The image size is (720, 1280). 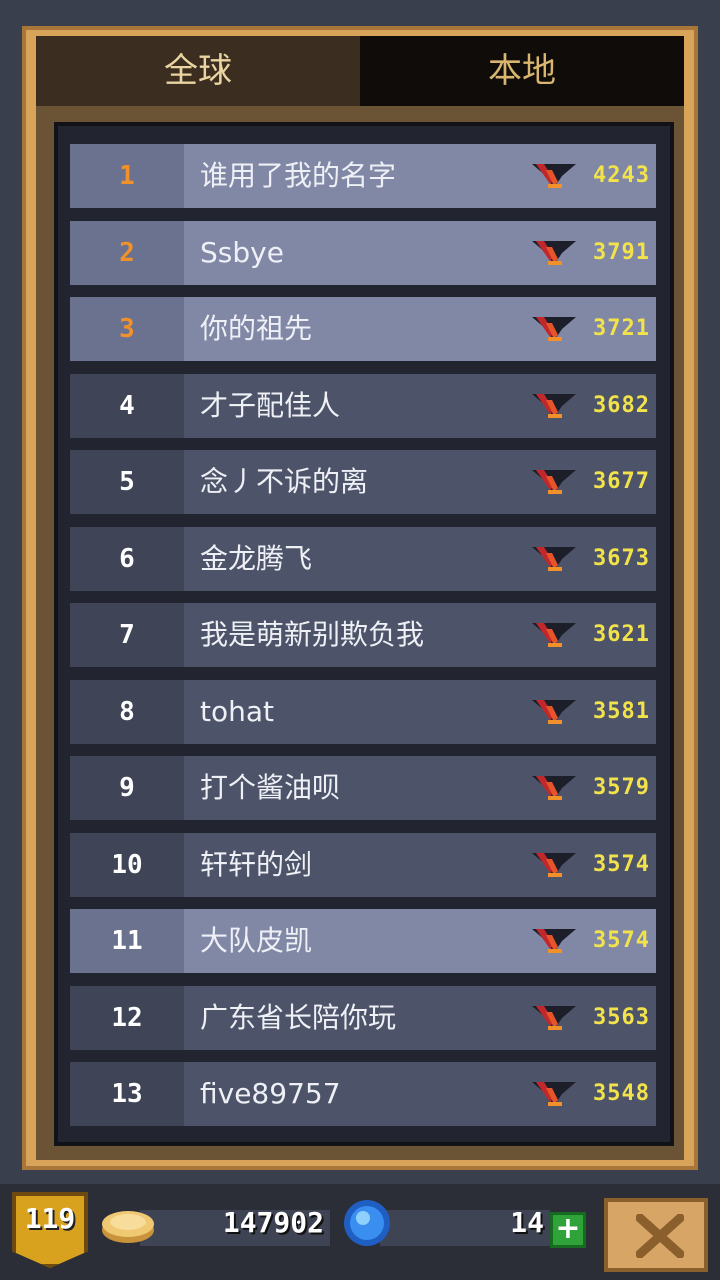 What do you see at coordinates (198, 71) in the screenshot?
I see `tab-global: 全球` at bounding box center [198, 71].